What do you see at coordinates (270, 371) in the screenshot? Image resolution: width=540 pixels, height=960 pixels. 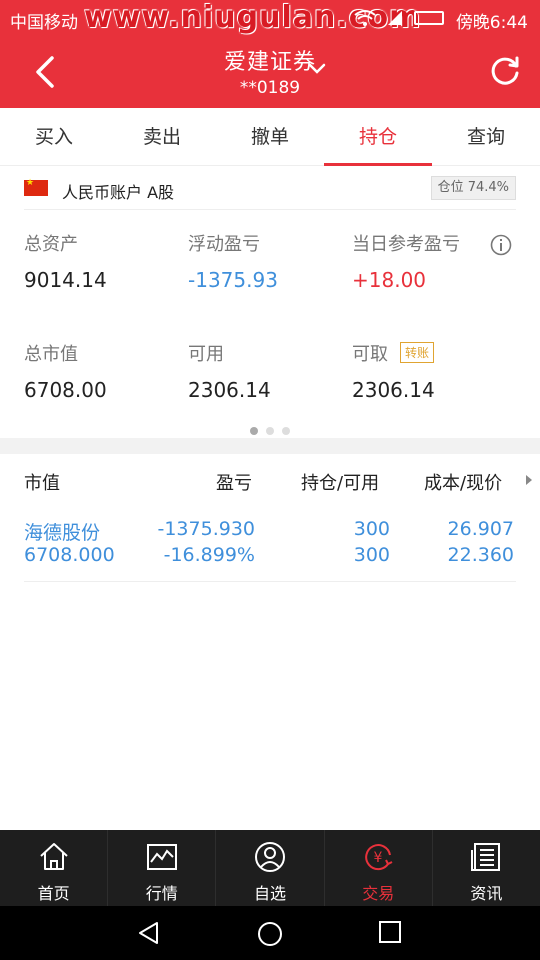 I see `available: 可用 2306.14` at bounding box center [270, 371].